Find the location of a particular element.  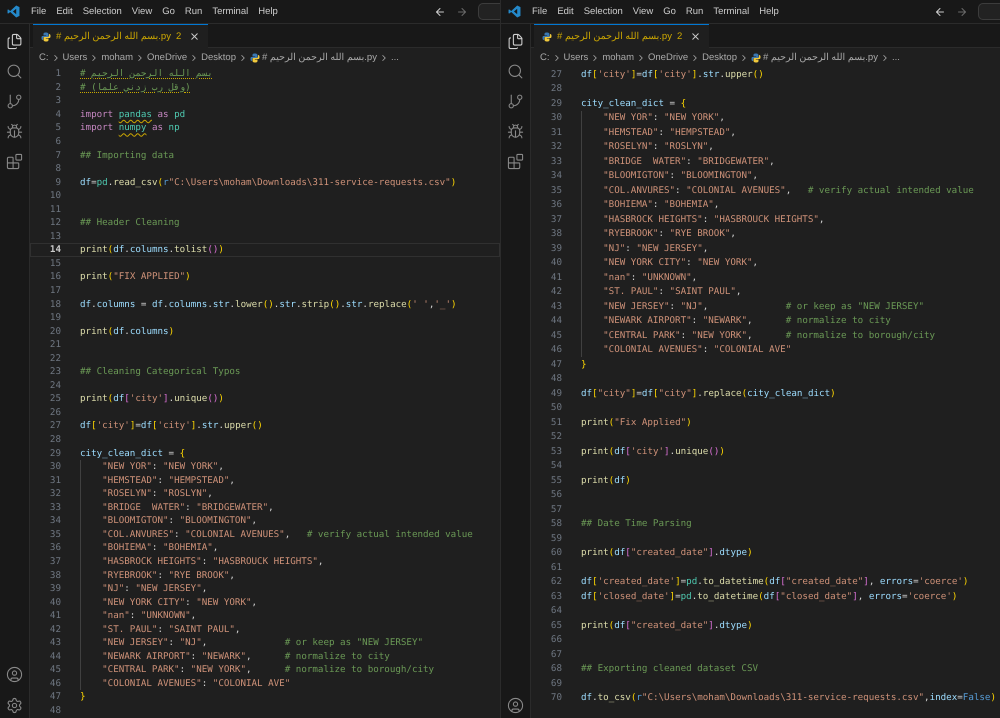

code-line: df['city']=df['city'].str.upper() is located at coordinates (672, 75).